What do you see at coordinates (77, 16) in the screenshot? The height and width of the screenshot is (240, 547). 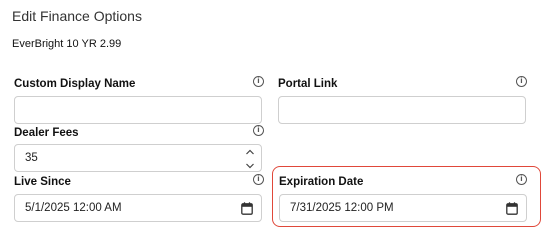 I see `dialog-title: Edit Finance Options` at bounding box center [77, 16].